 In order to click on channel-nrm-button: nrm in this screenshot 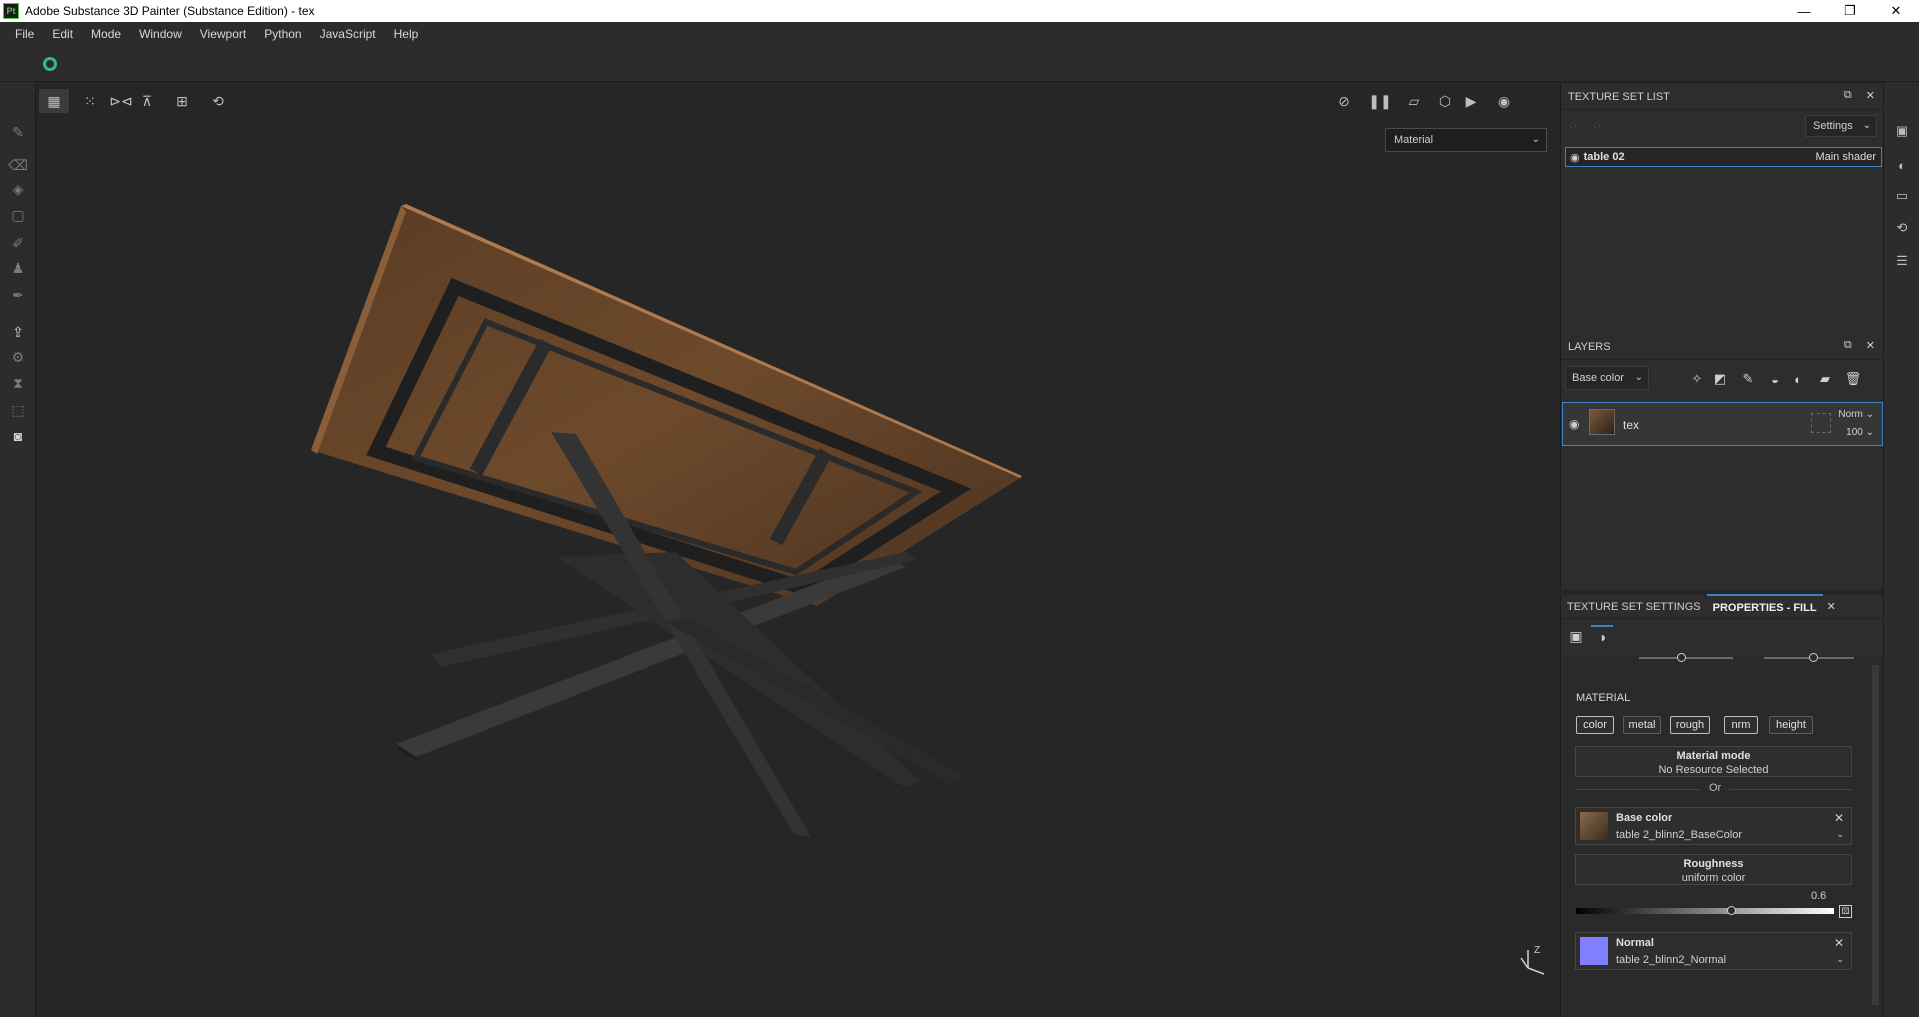, I will do `click(1741, 725)`.